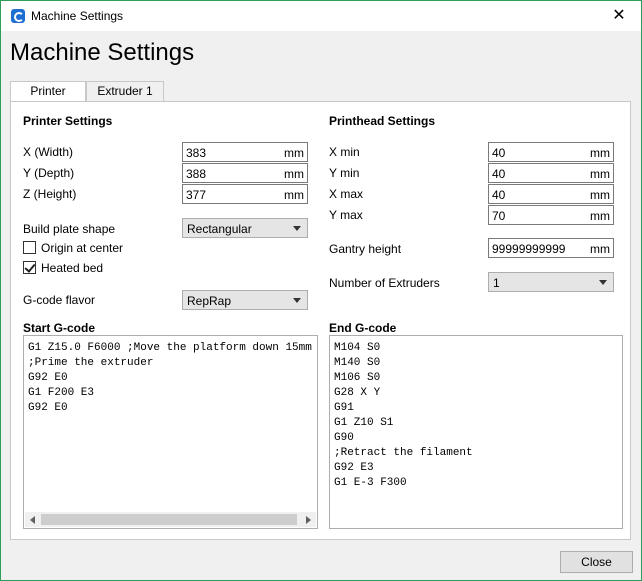 This screenshot has height=581, width=642. Describe the element at coordinates (72, 268) in the screenshot. I see `heated-bed-label: Heated bed` at that location.